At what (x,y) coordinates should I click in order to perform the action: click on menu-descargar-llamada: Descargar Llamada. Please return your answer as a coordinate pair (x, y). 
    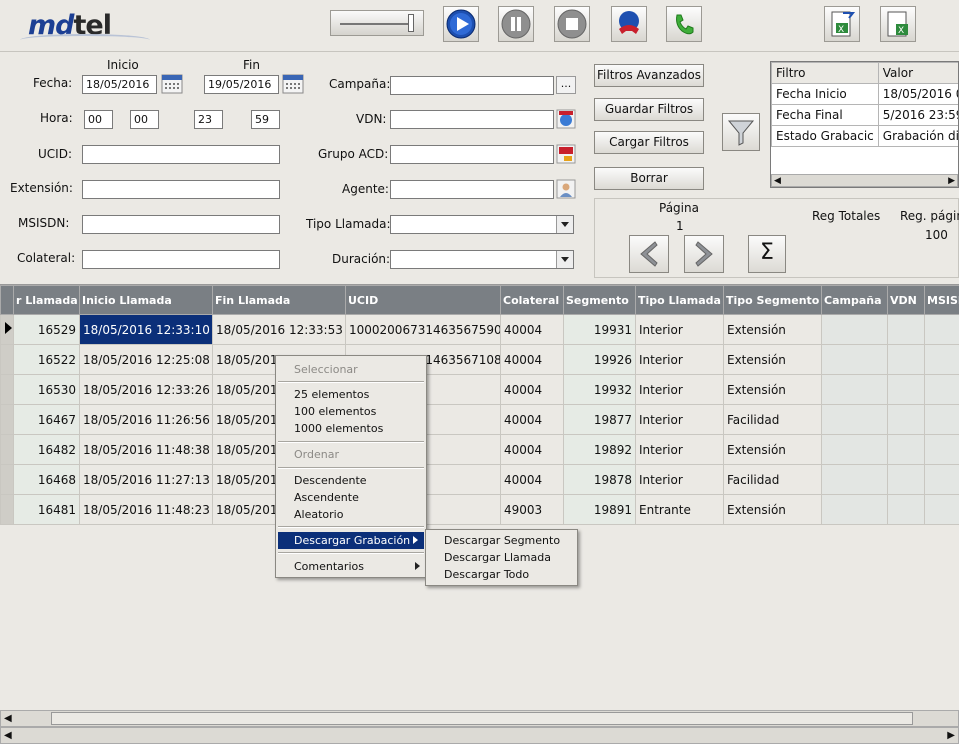
    Looking at the image, I should click on (497, 557).